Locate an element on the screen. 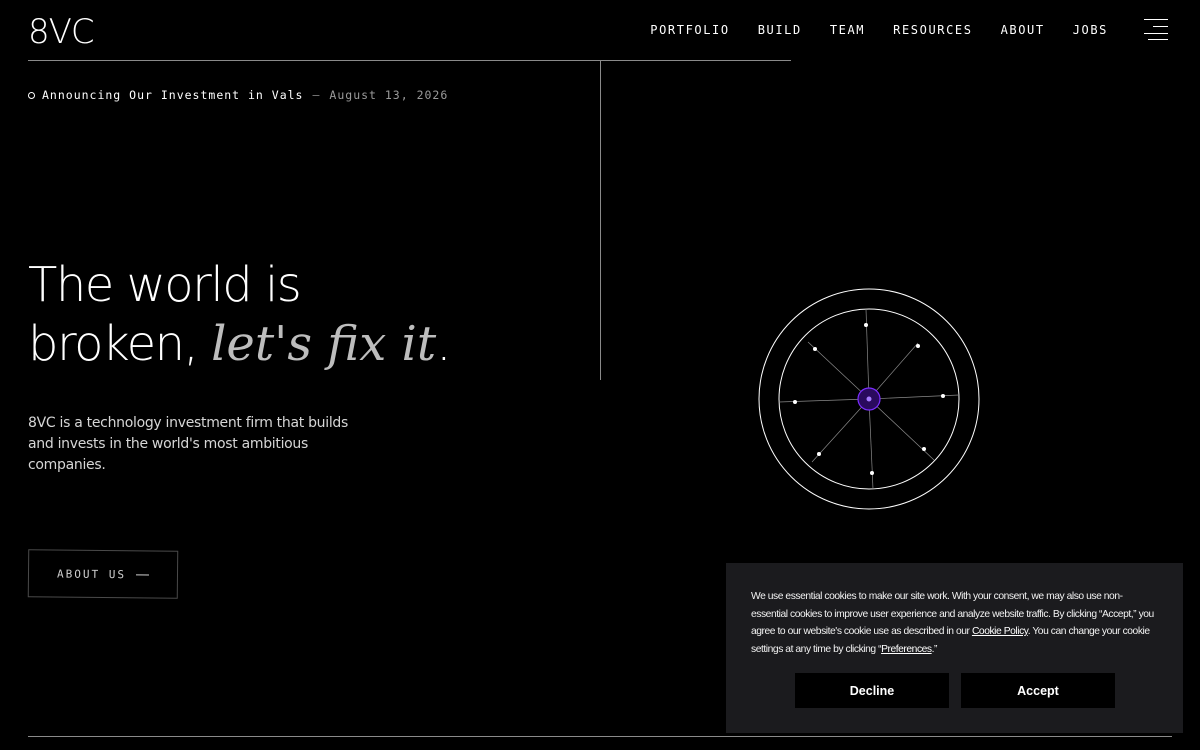  arrow-right-icon is located at coordinates (142, 574).